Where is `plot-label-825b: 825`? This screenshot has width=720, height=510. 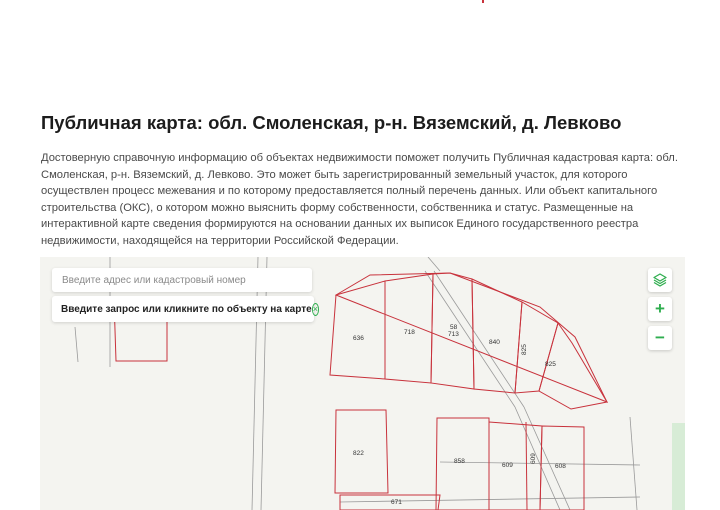
plot-label-825b: 825 is located at coordinates (550, 364).